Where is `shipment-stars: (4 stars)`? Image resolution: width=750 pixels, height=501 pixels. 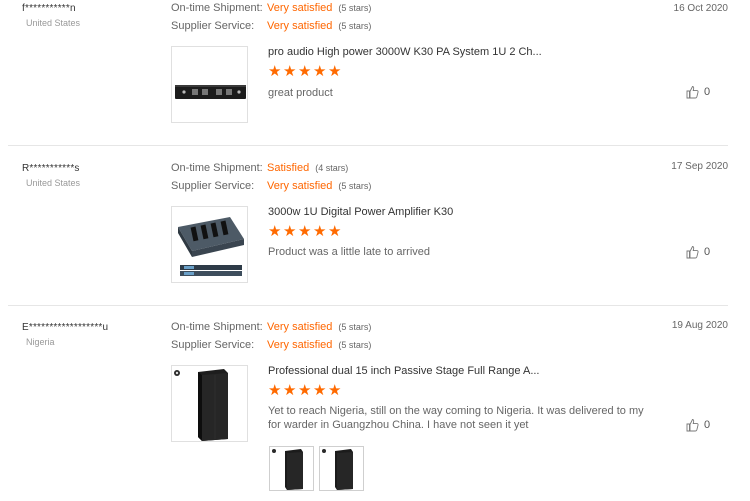 shipment-stars: (4 stars) is located at coordinates (332, 168).